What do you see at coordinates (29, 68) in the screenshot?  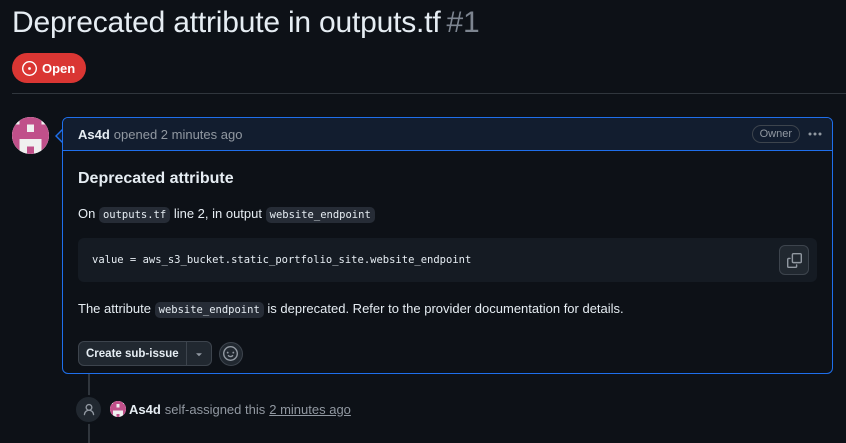 I see `issue-opened-icon` at bounding box center [29, 68].